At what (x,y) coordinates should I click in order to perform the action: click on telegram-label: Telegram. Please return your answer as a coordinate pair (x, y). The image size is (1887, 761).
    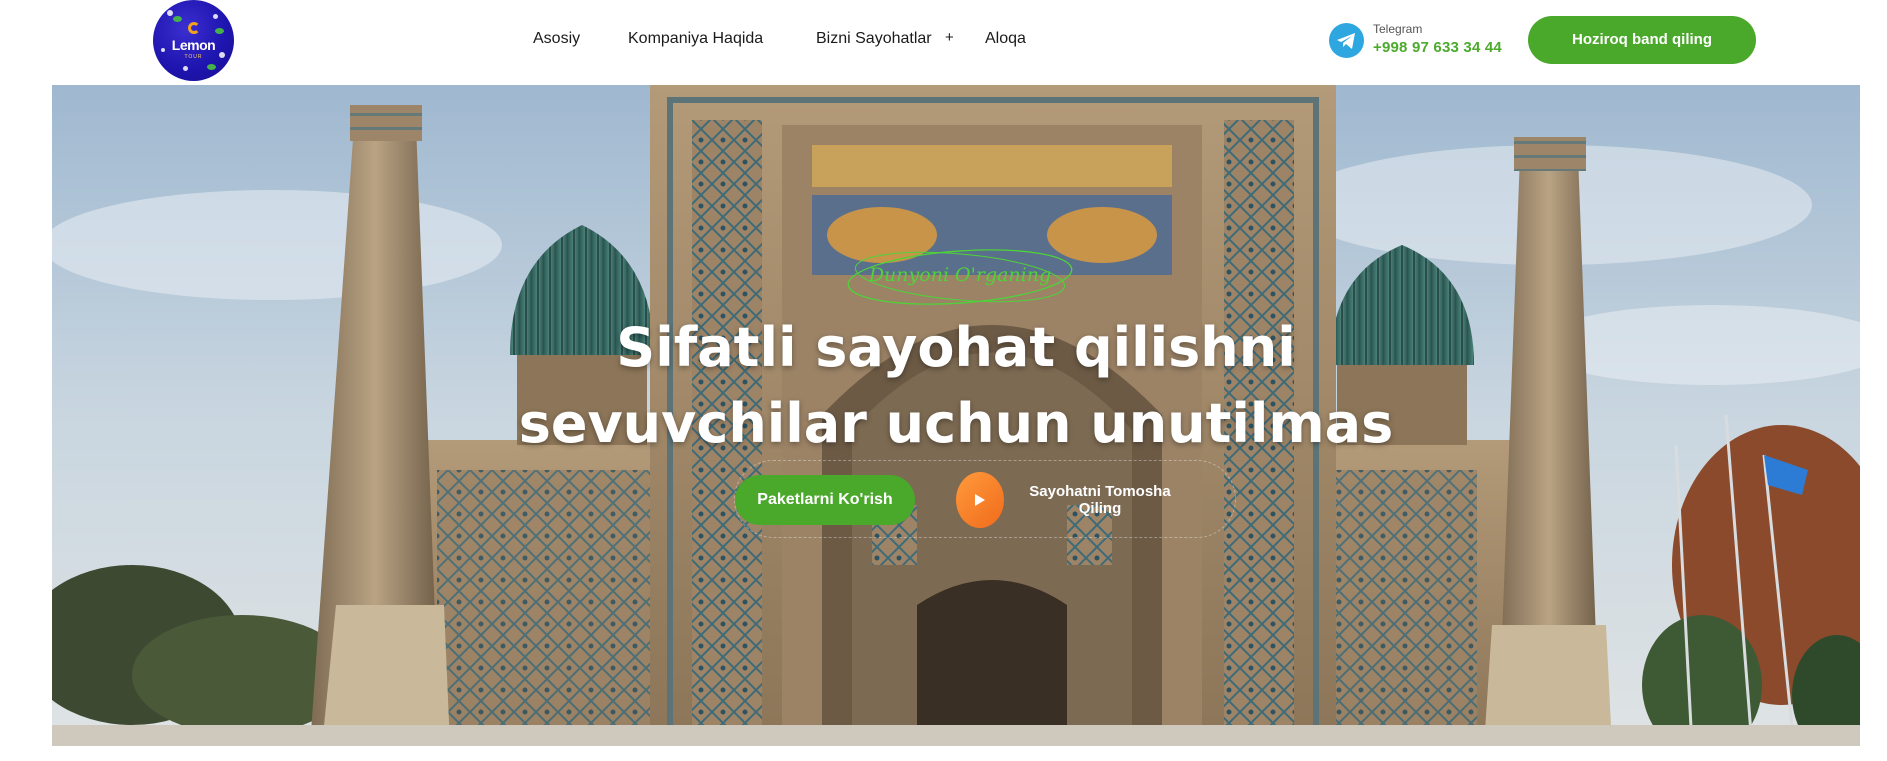
    Looking at the image, I should click on (1398, 29).